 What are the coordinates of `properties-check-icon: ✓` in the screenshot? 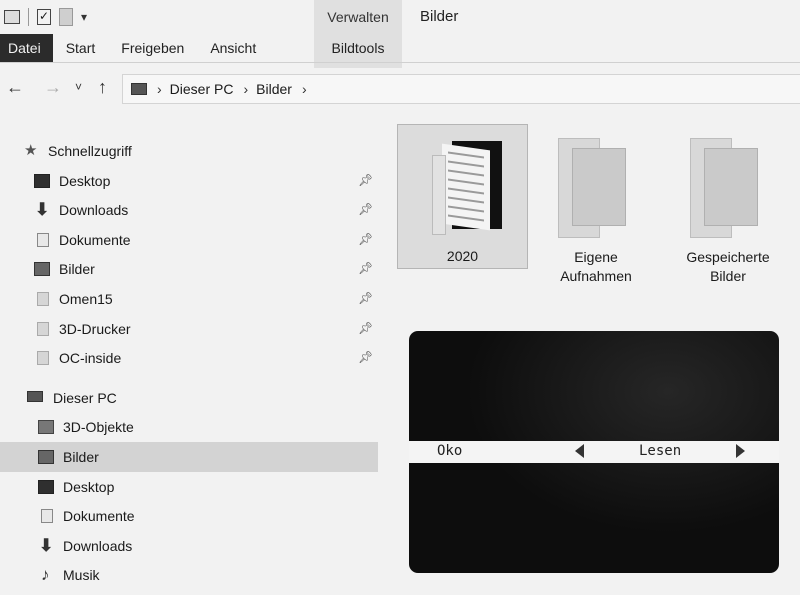 It's located at (44, 17).